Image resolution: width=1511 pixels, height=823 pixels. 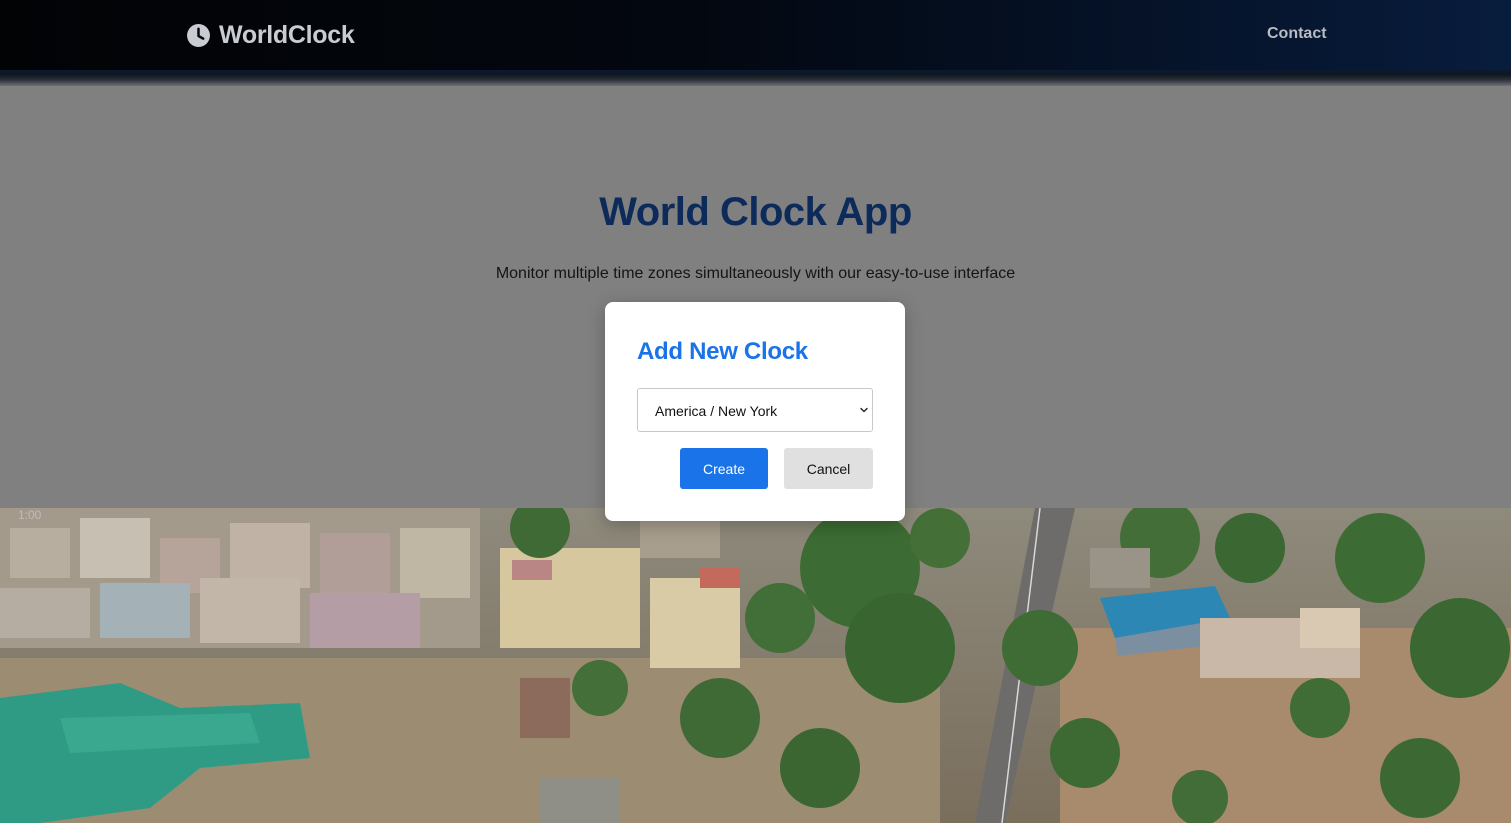 What do you see at coordinates (716, 411) in the screenshot?
I see `timezone-select-value: America / New York` at bounding box center [716, 411].